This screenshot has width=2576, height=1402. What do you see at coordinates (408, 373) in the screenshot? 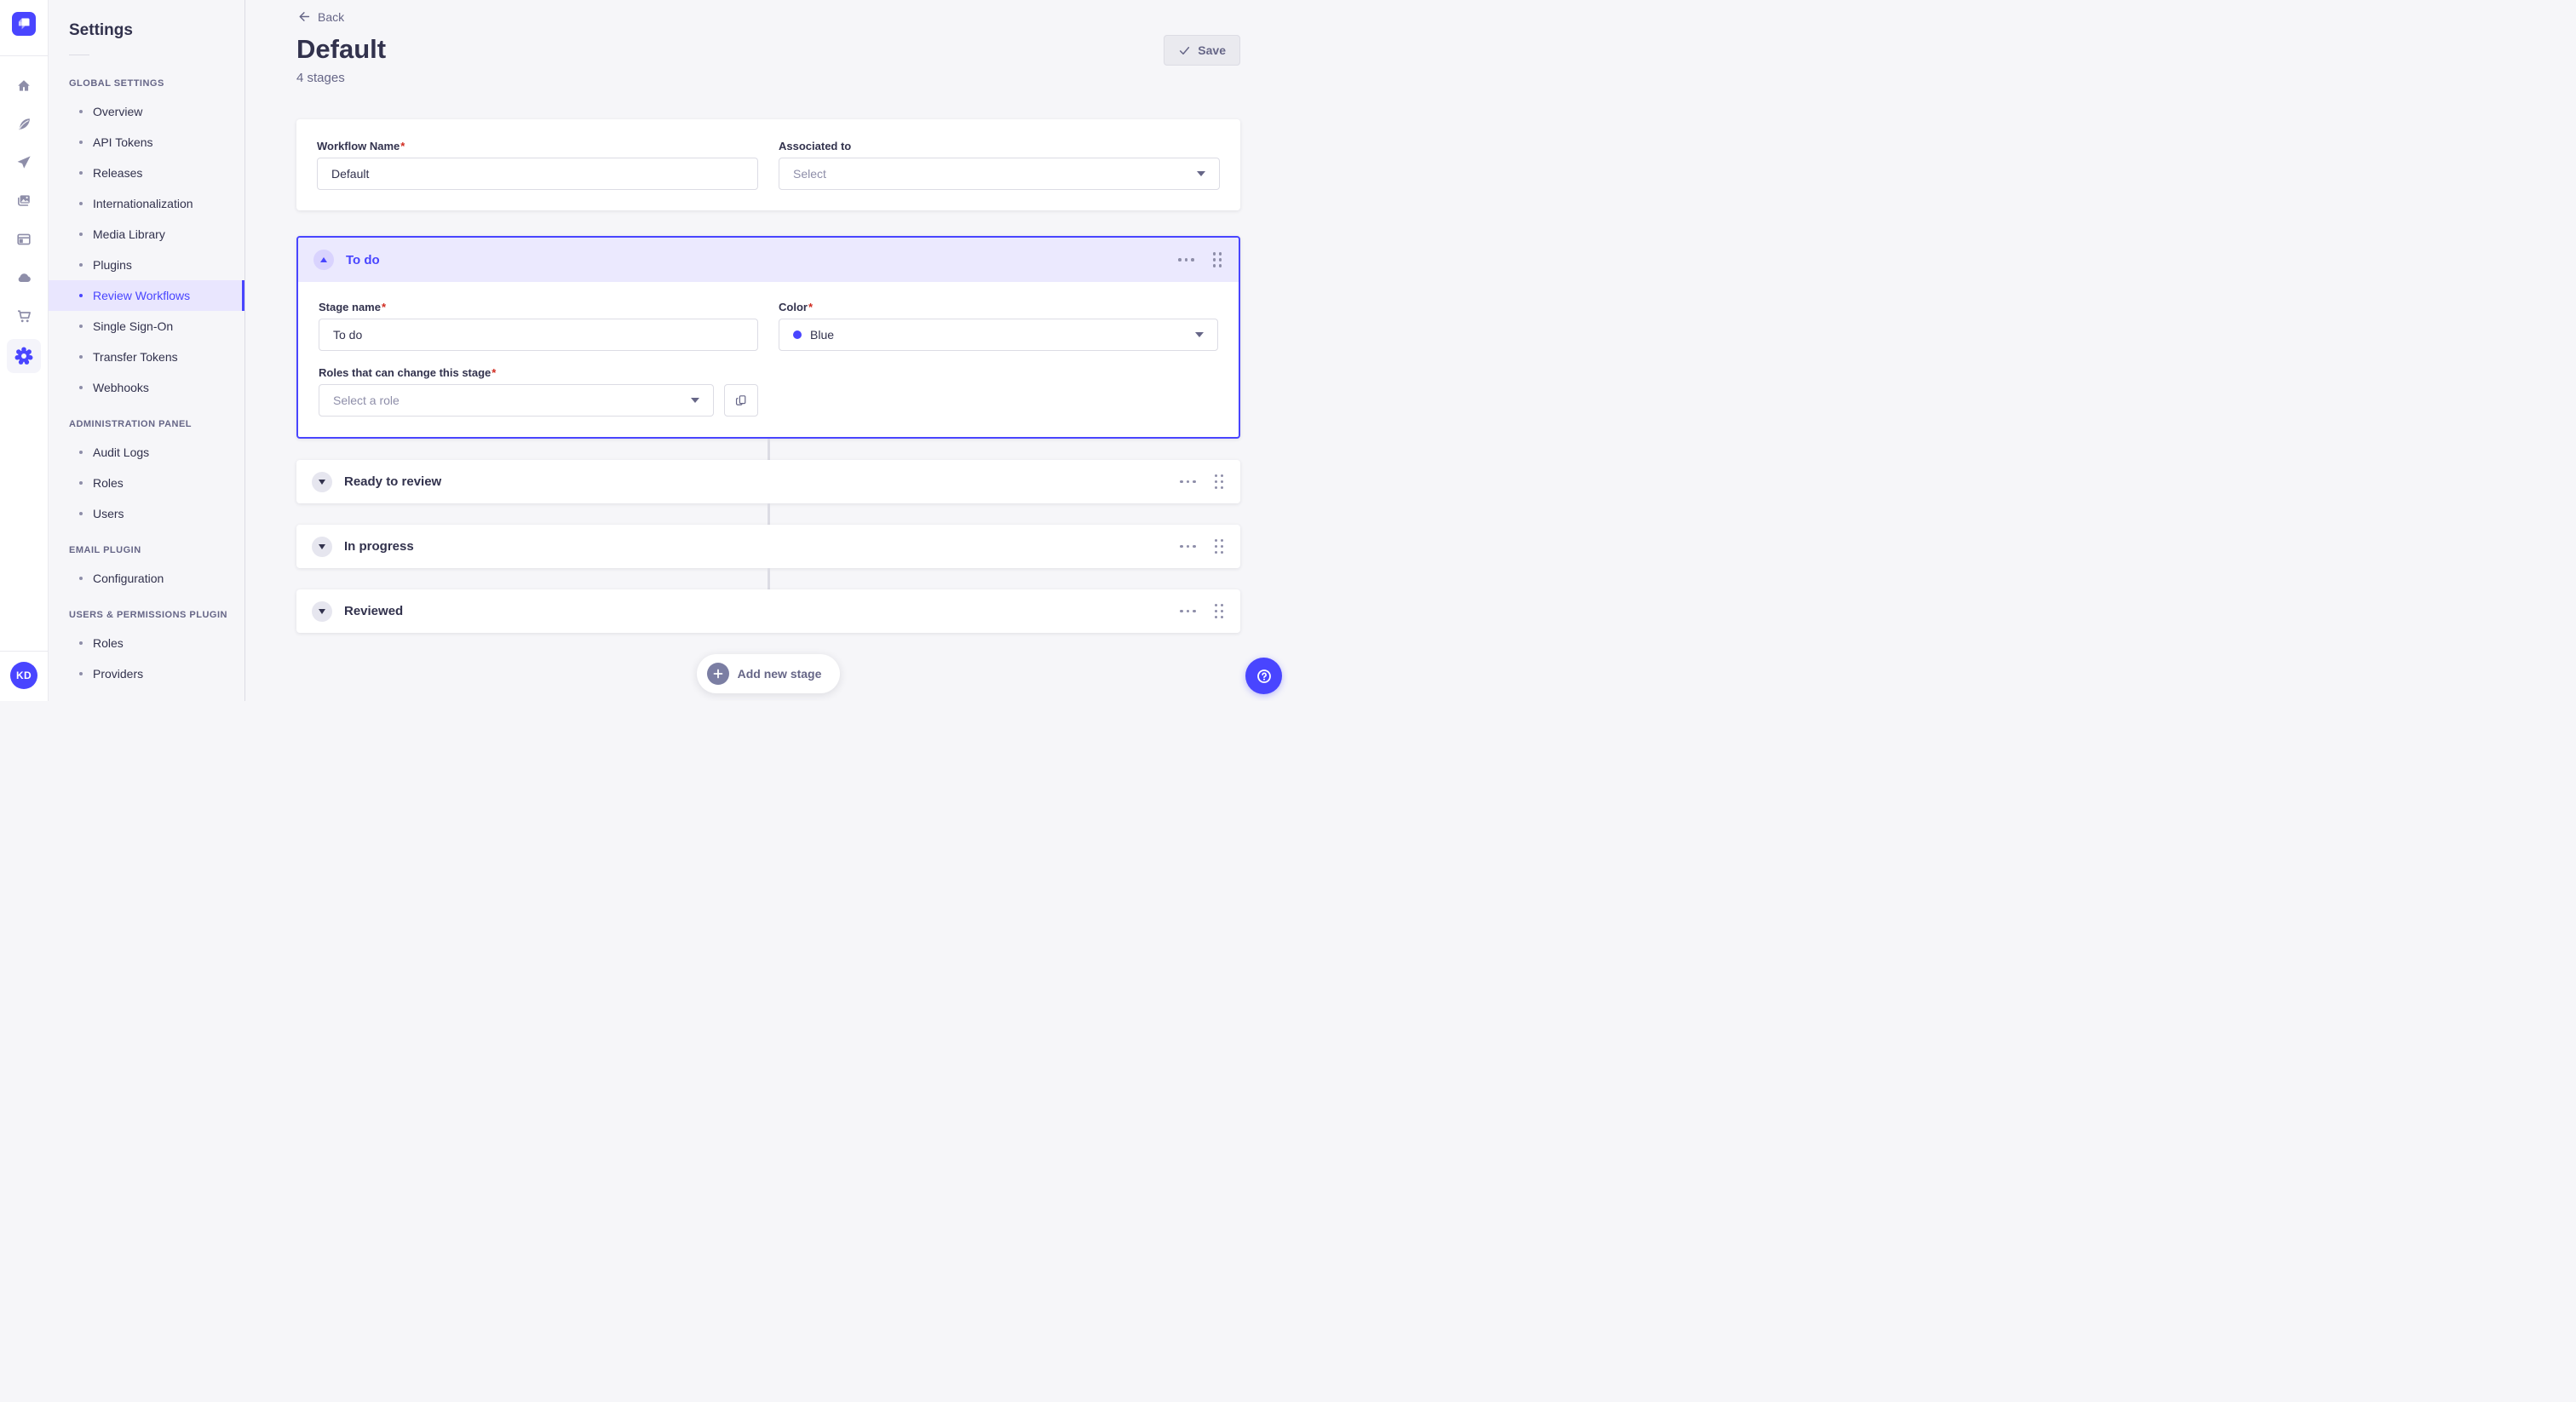
I see `stage-roles-label: Roles that can change this stage*` at bounding box center [408, 373].